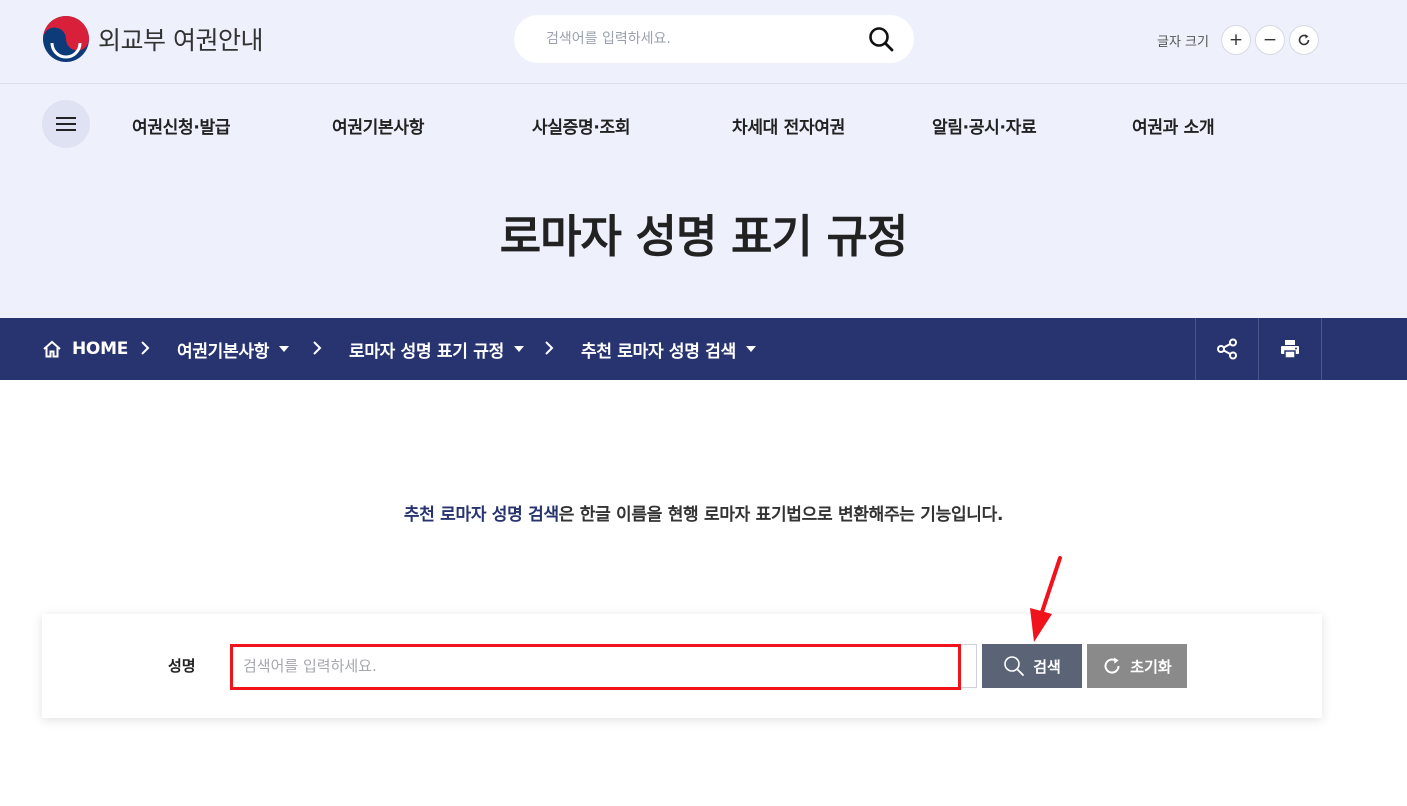 This screenshot has height=806, width=1407. I want to click on breadcrumb-home-label: HOME, so click(100, 349).